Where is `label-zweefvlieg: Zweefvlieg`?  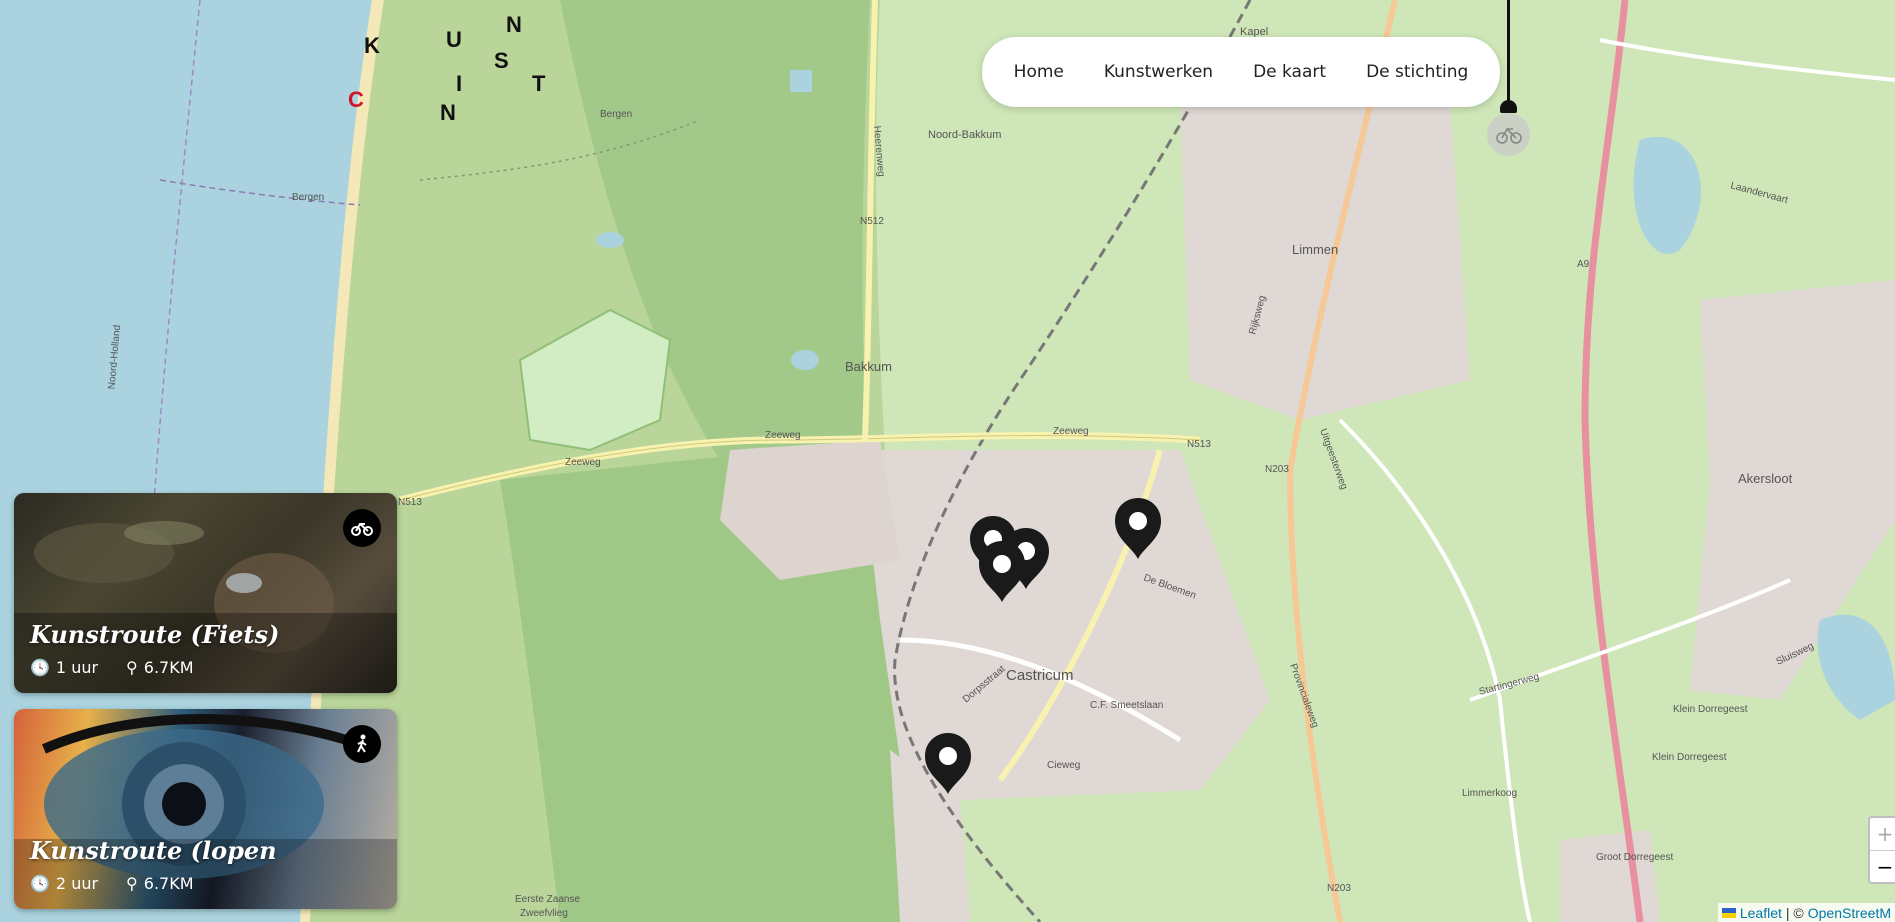 label-zweefvlieg: Zweefvlieg is located at coordinates (544, 913).